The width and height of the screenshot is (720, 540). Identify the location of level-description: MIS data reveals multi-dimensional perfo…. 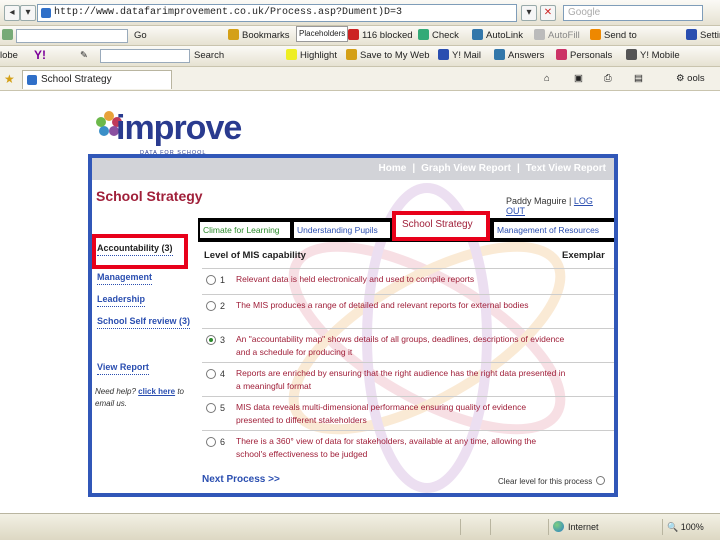
(381, 413).